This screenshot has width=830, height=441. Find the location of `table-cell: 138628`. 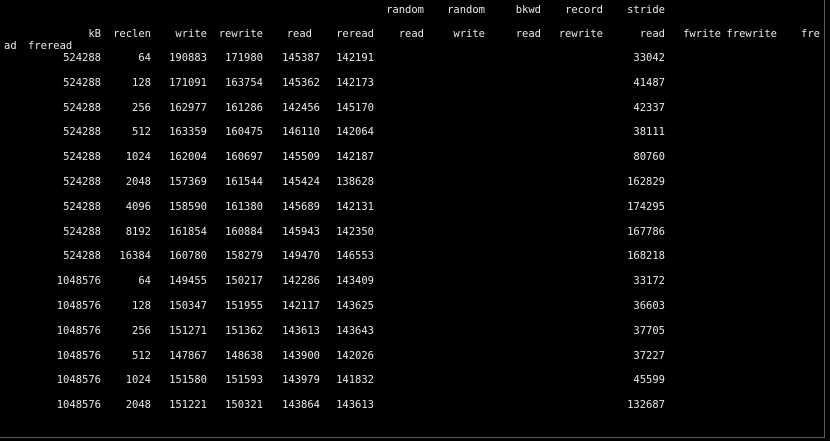

table-cell: 138628 is located at coordinates (355, 182).